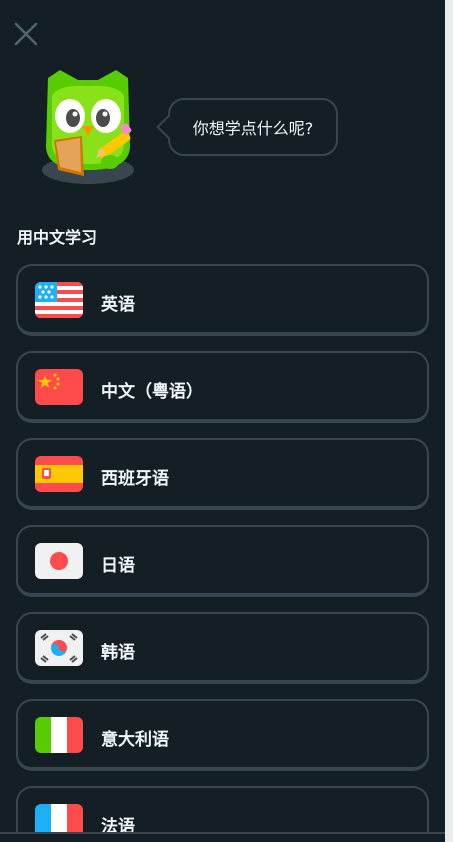  Describe the element at coordinates (222, 837) in the screenshot. I see `bottom-divider` at that location.